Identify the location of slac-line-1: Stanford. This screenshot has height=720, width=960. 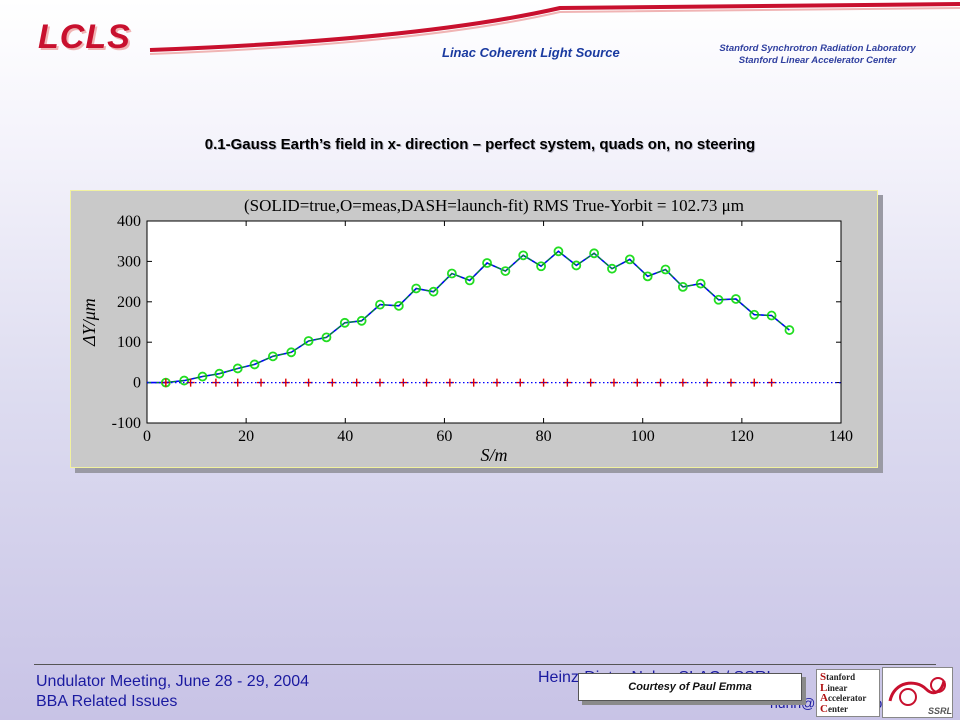
(838, 677).